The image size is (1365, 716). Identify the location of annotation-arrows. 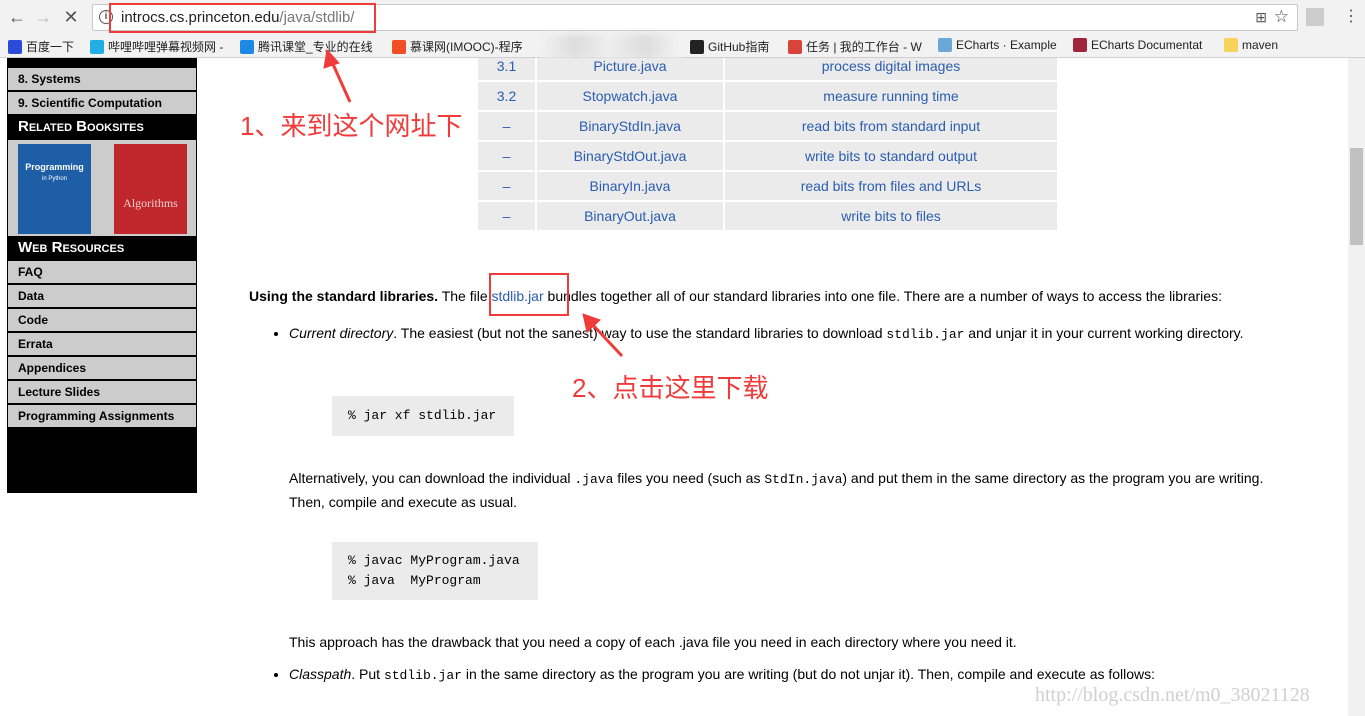
(473, 203).